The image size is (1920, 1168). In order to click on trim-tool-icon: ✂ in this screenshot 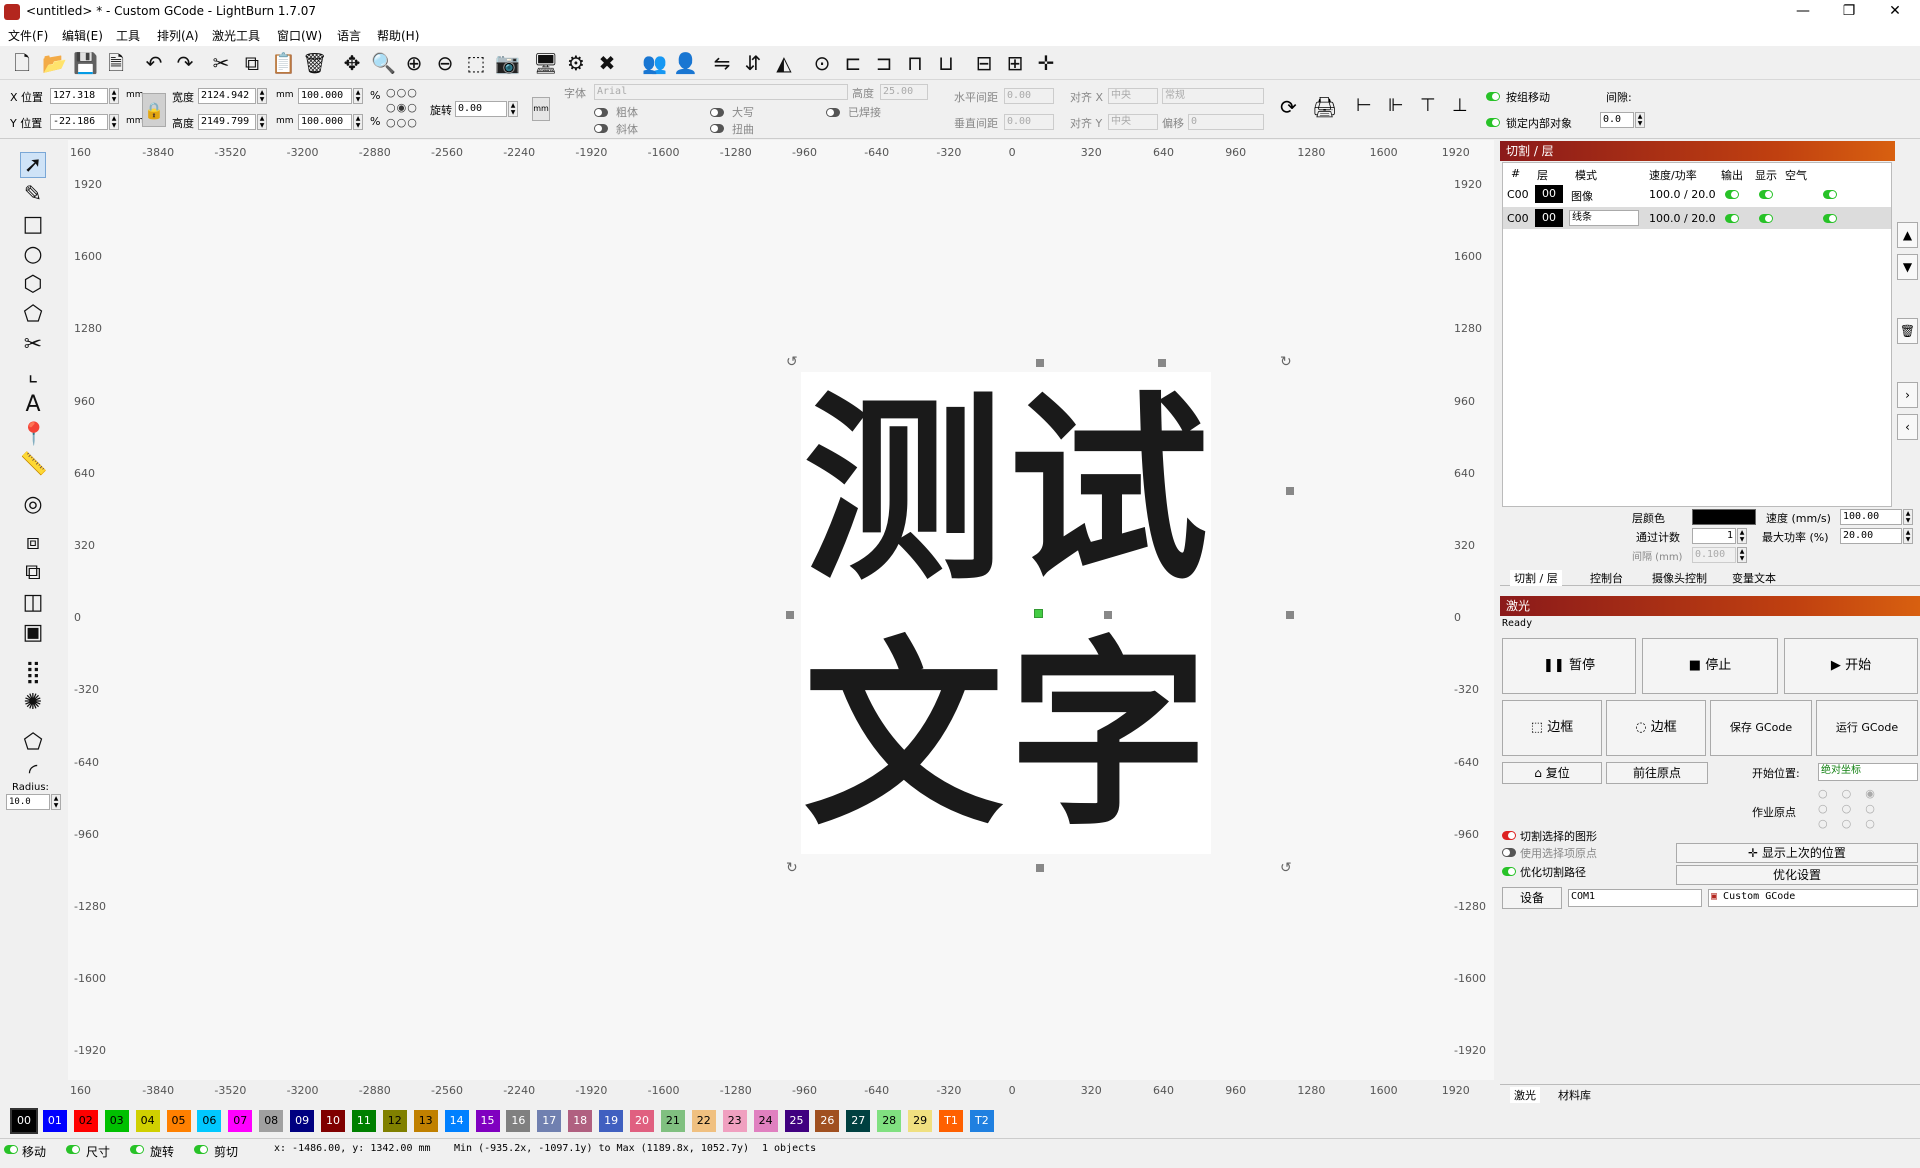, I will do `click(33, 345)`.